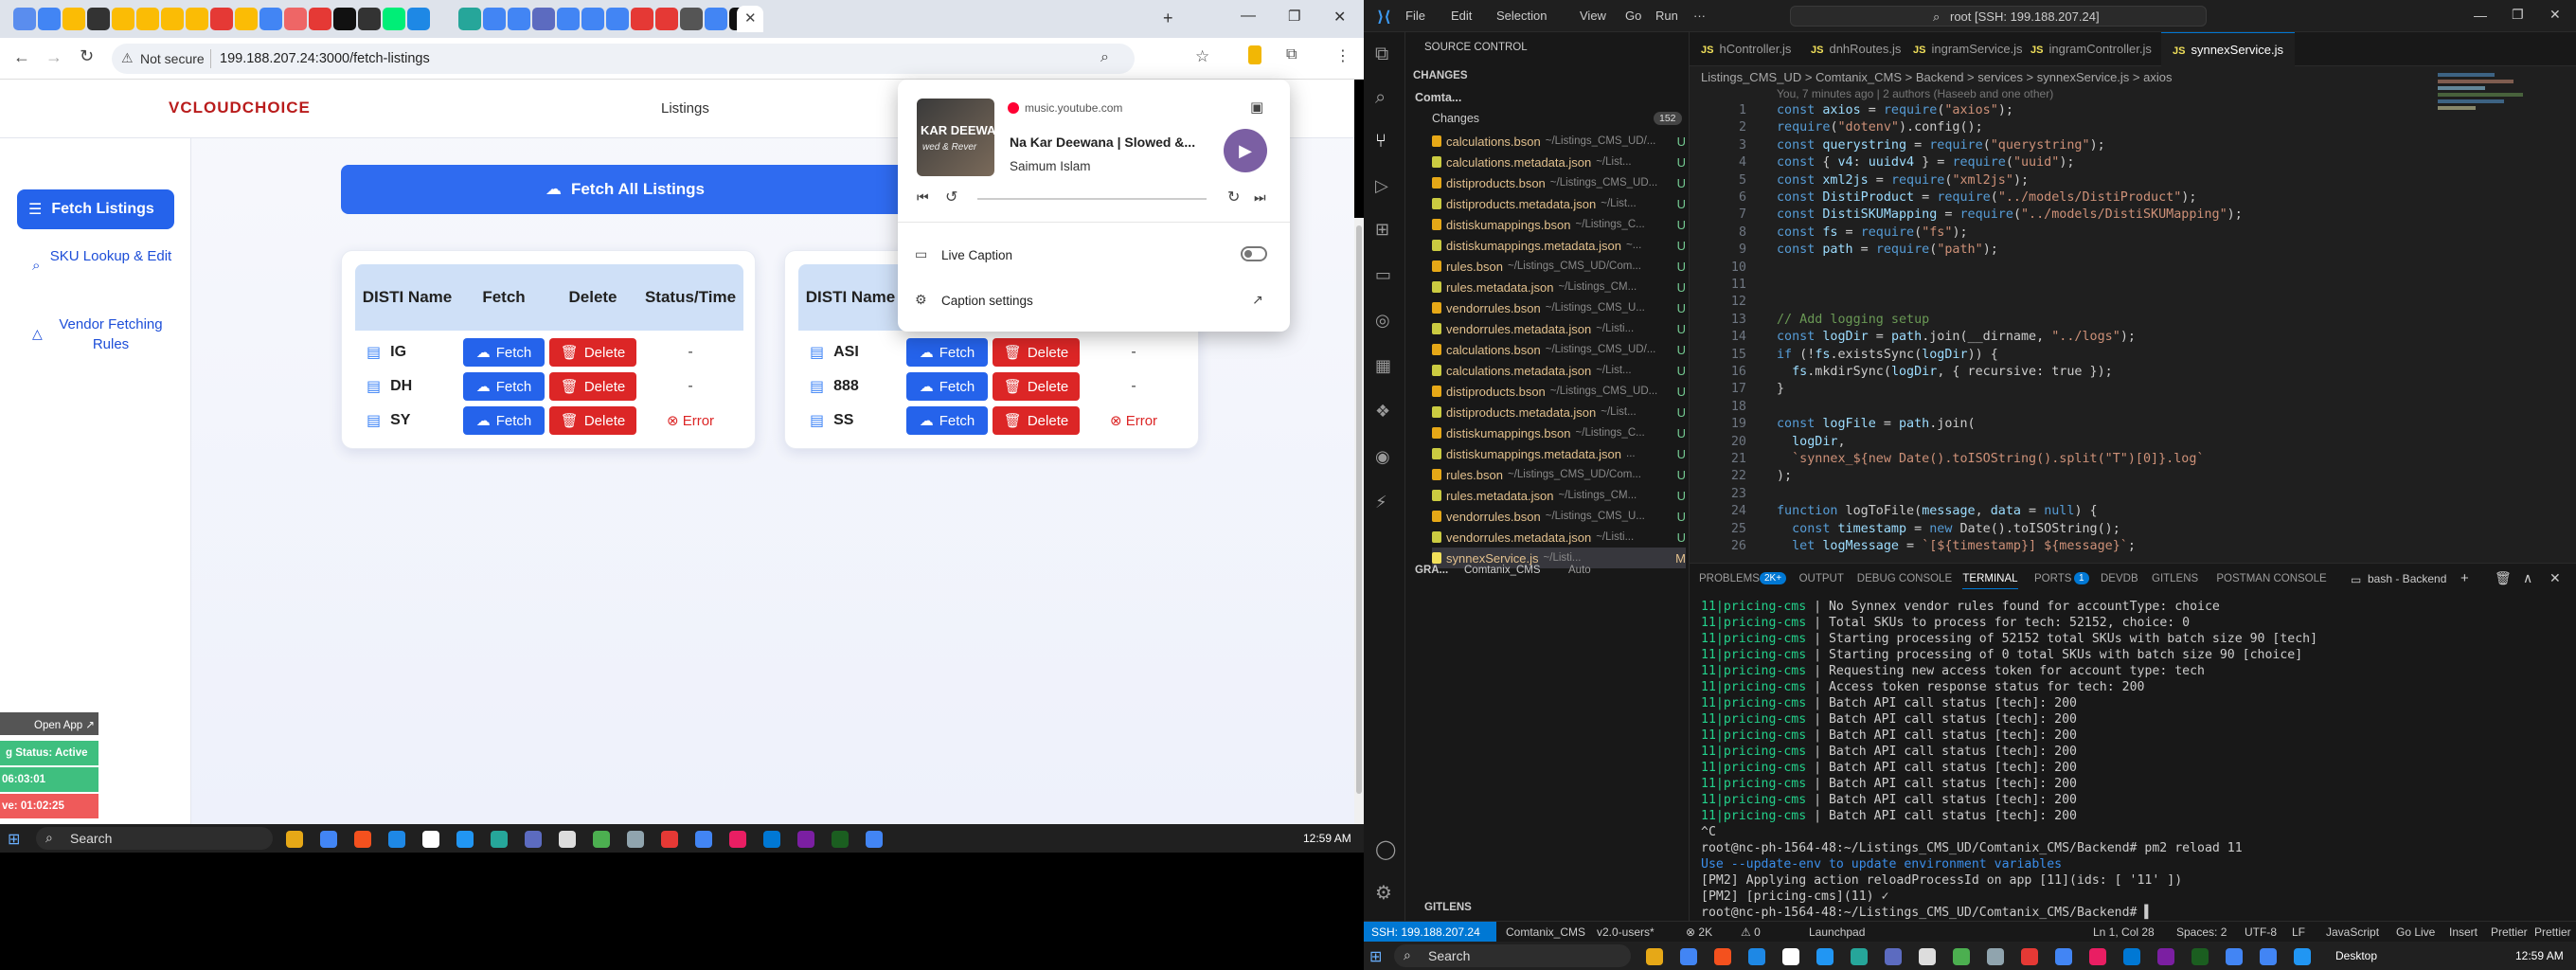 The width and height of the screenshot is (2576, 970). Describe the element at coordinates (1455, 118) in the screenshot. I see `changes-group-label: Changes` at that location.